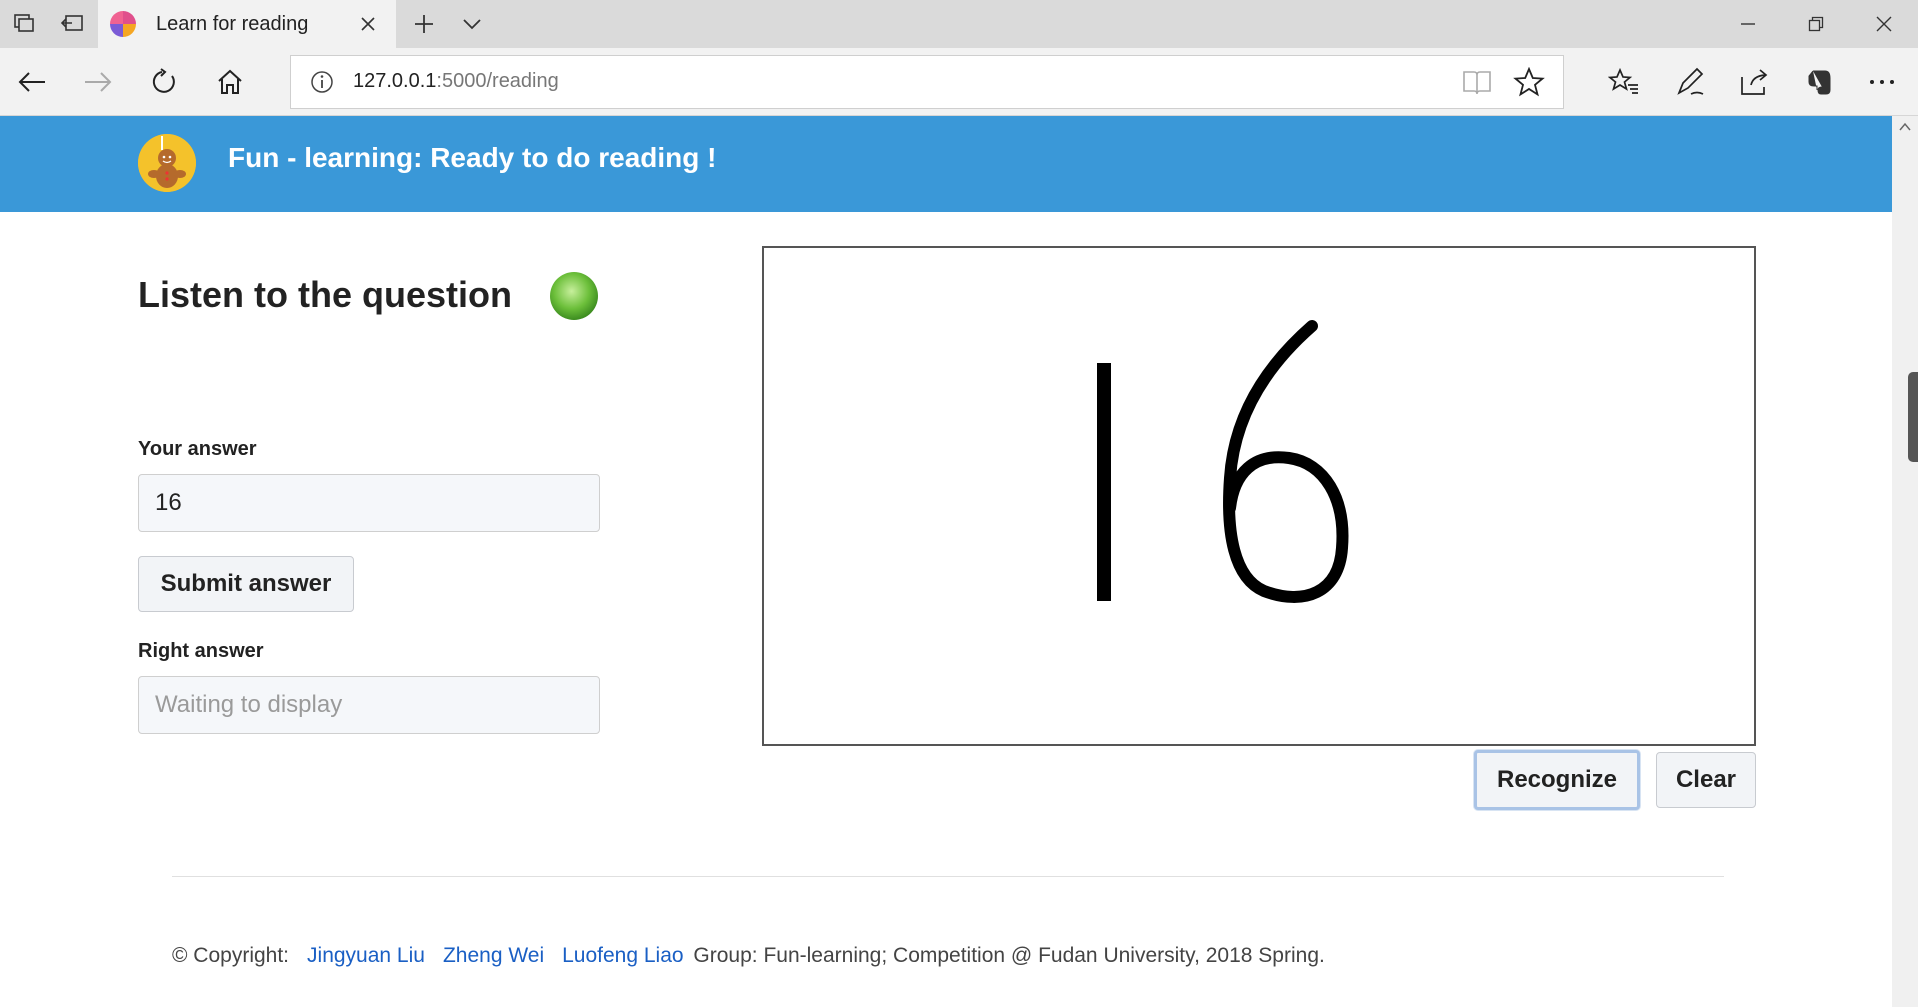 The image size is (1918, 1007). What do you see at coordinates (368, 24) in the screenshot?
I see `tab-close-icon` at bounding box center [368, 24].